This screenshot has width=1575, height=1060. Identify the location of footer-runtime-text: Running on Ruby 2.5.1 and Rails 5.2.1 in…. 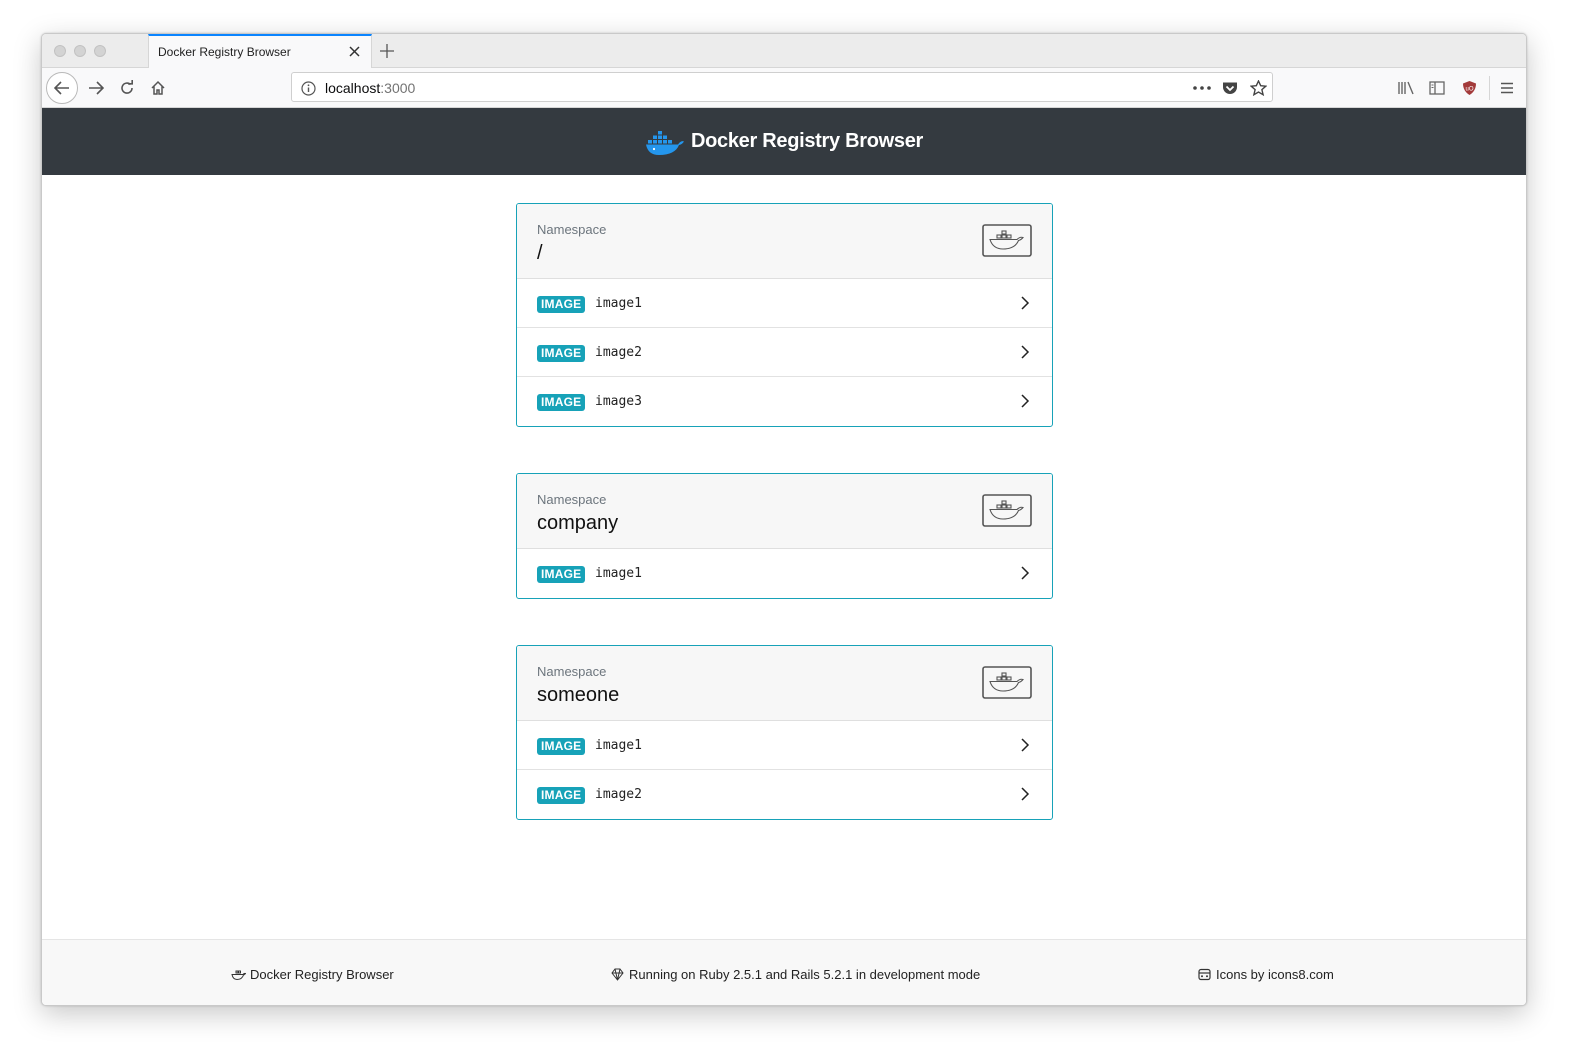
(805, 974).